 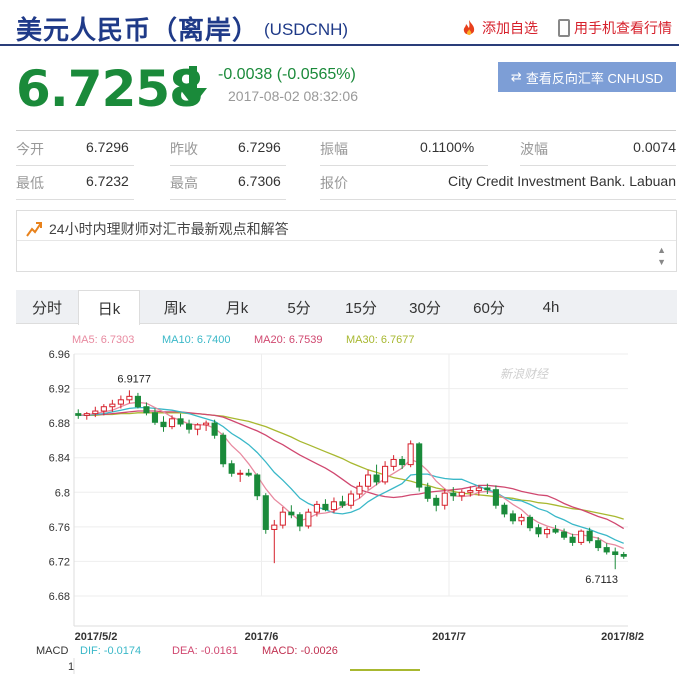 I want to click on advisor-opinion-header: 24小时内理财师对汇市最新观点和解答, so click(x=157, y=229).